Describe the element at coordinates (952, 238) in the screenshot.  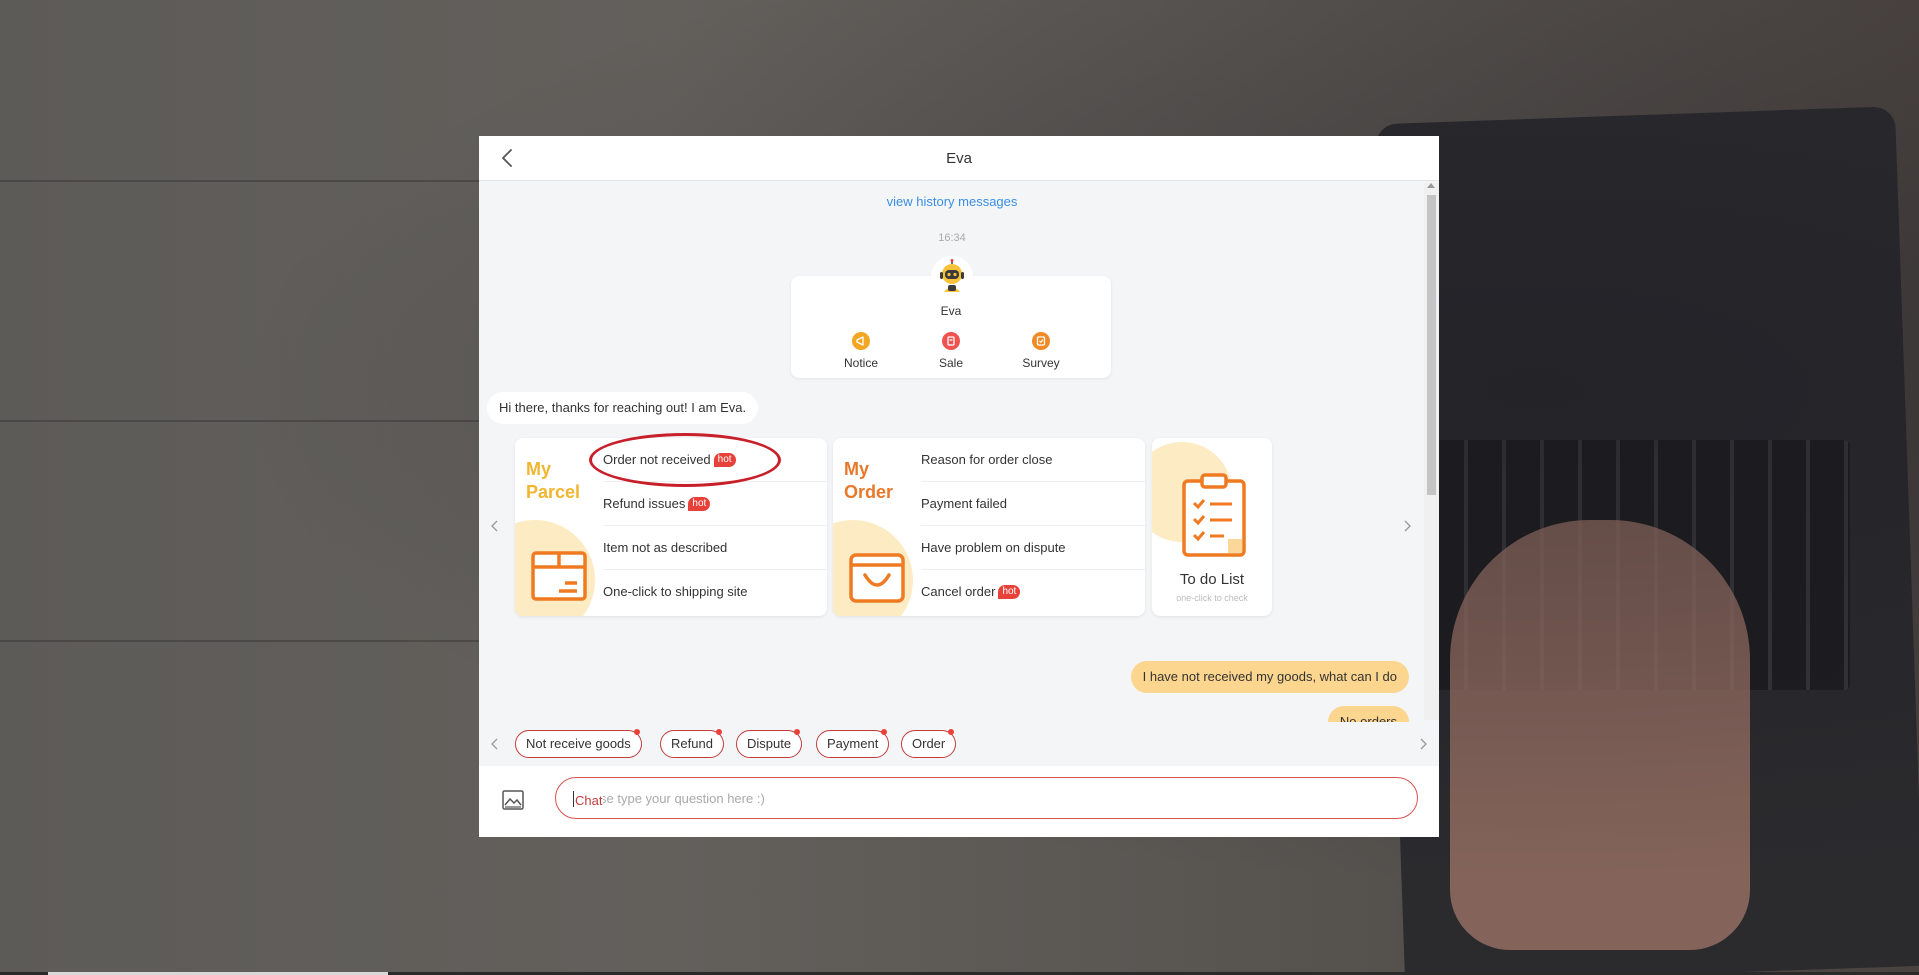
I see `message-timestamp: 16:34` at that location.